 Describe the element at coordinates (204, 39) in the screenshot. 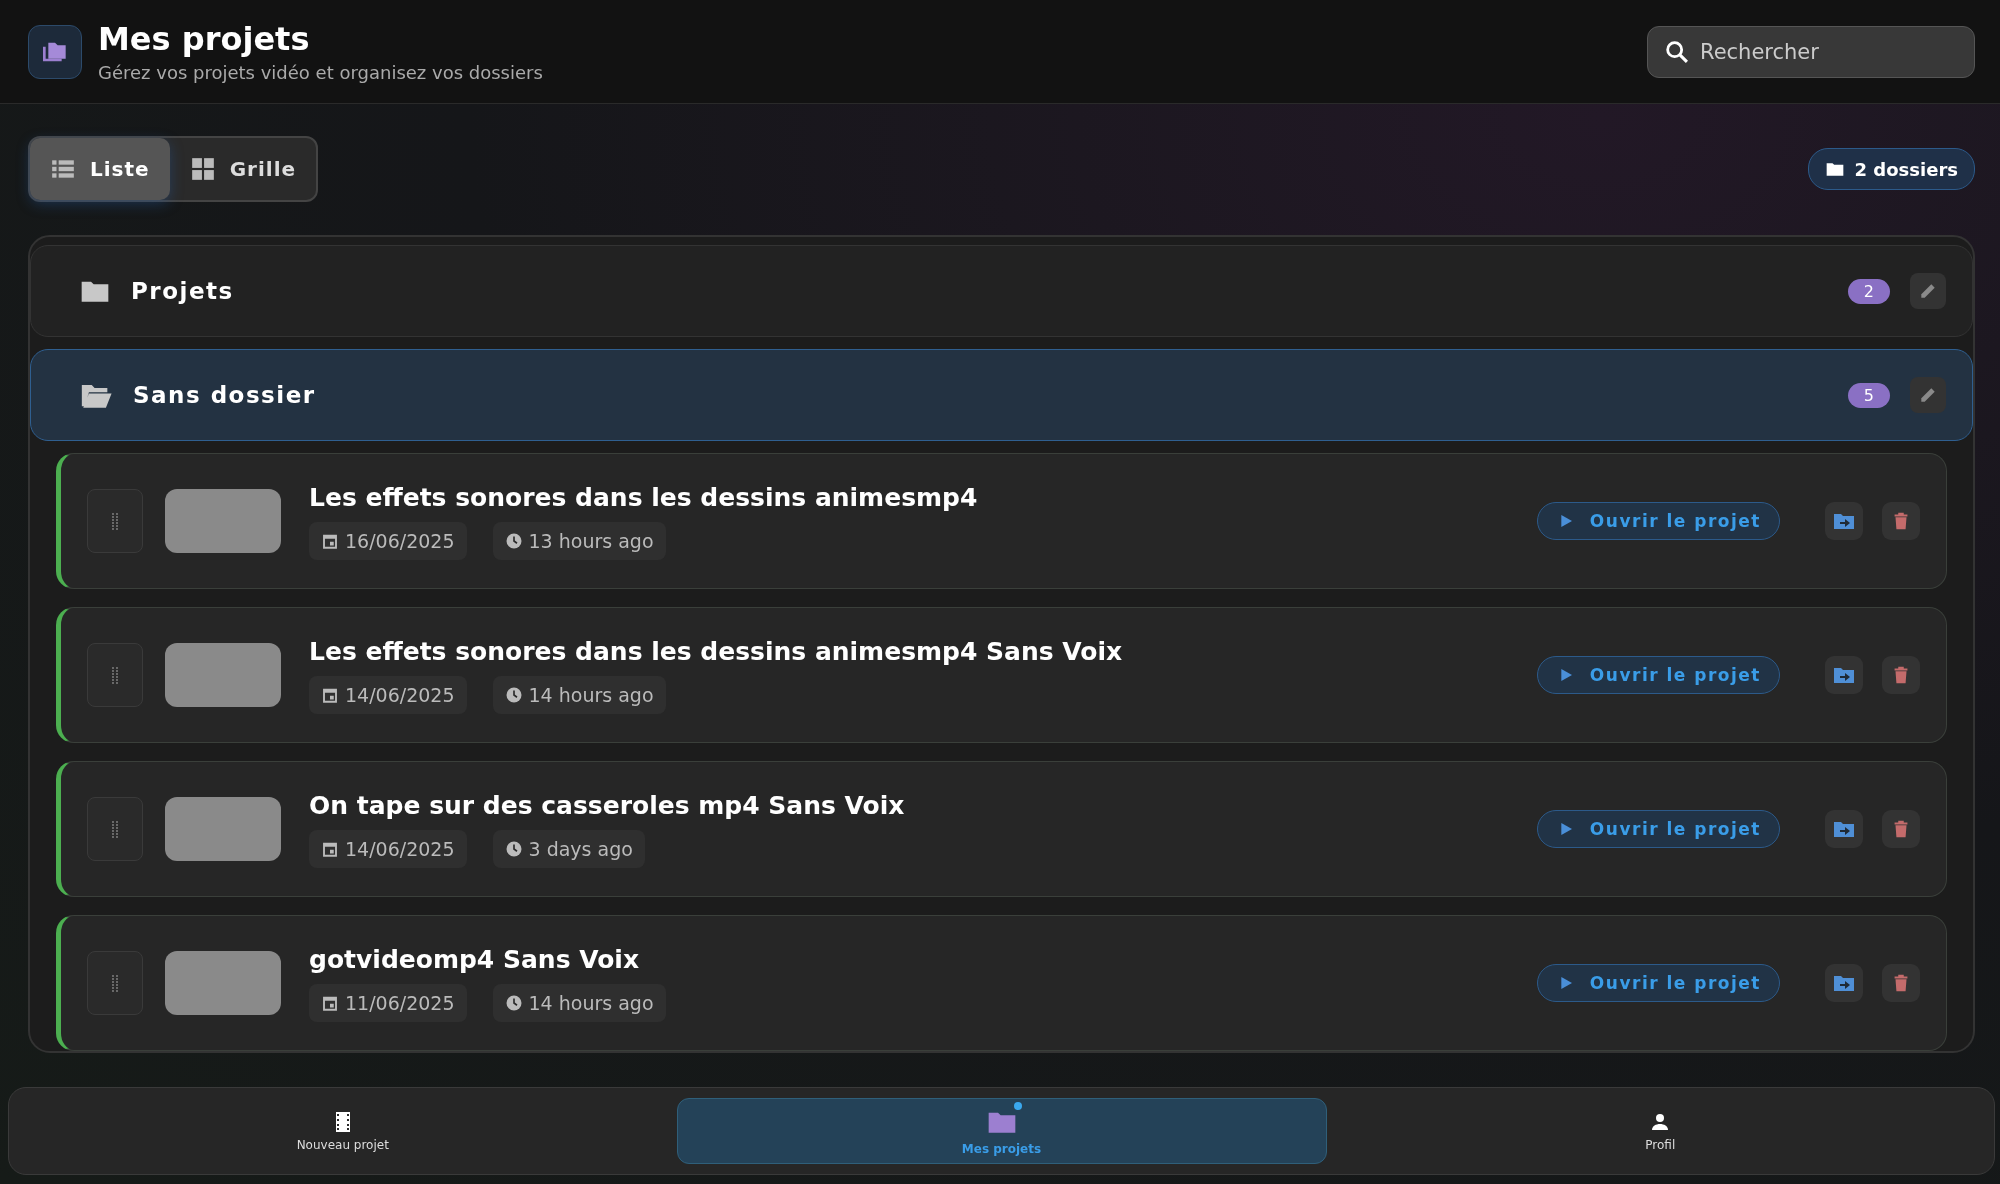

I see `page-title: Mes projets` at that location.